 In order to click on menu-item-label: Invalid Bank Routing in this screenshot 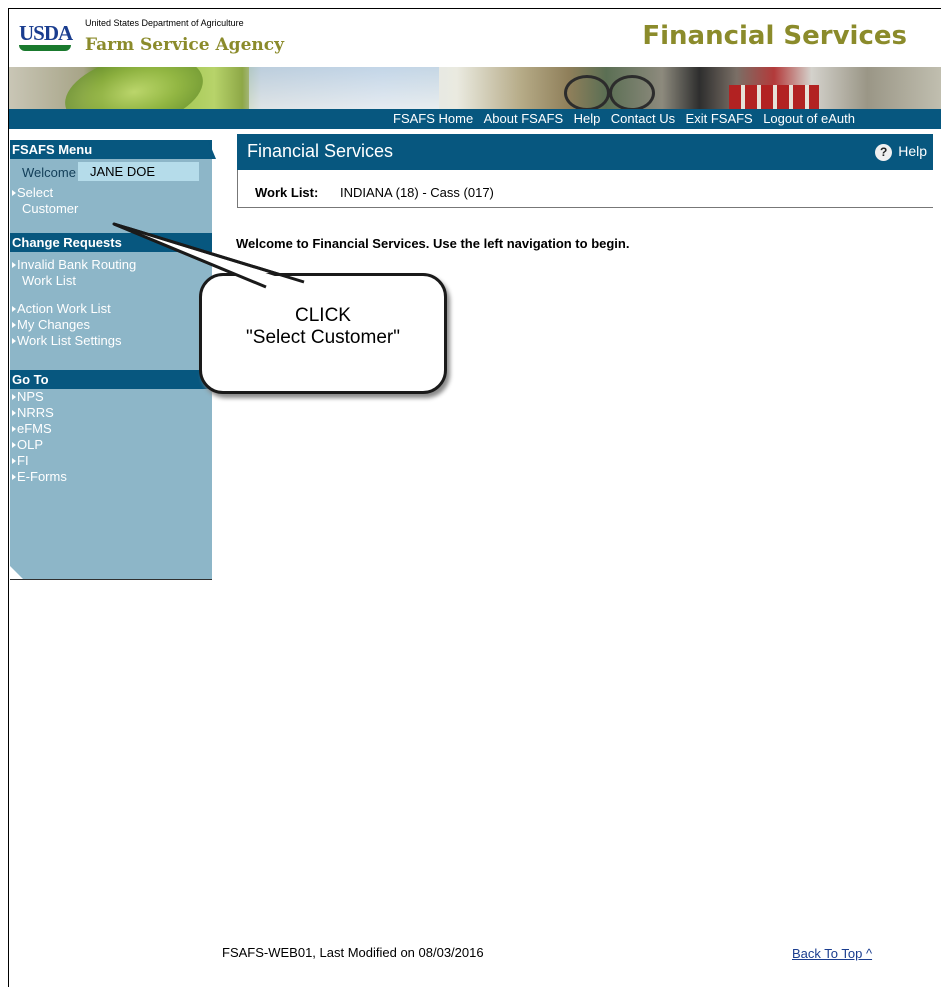, I will do `click(77, 264)`.